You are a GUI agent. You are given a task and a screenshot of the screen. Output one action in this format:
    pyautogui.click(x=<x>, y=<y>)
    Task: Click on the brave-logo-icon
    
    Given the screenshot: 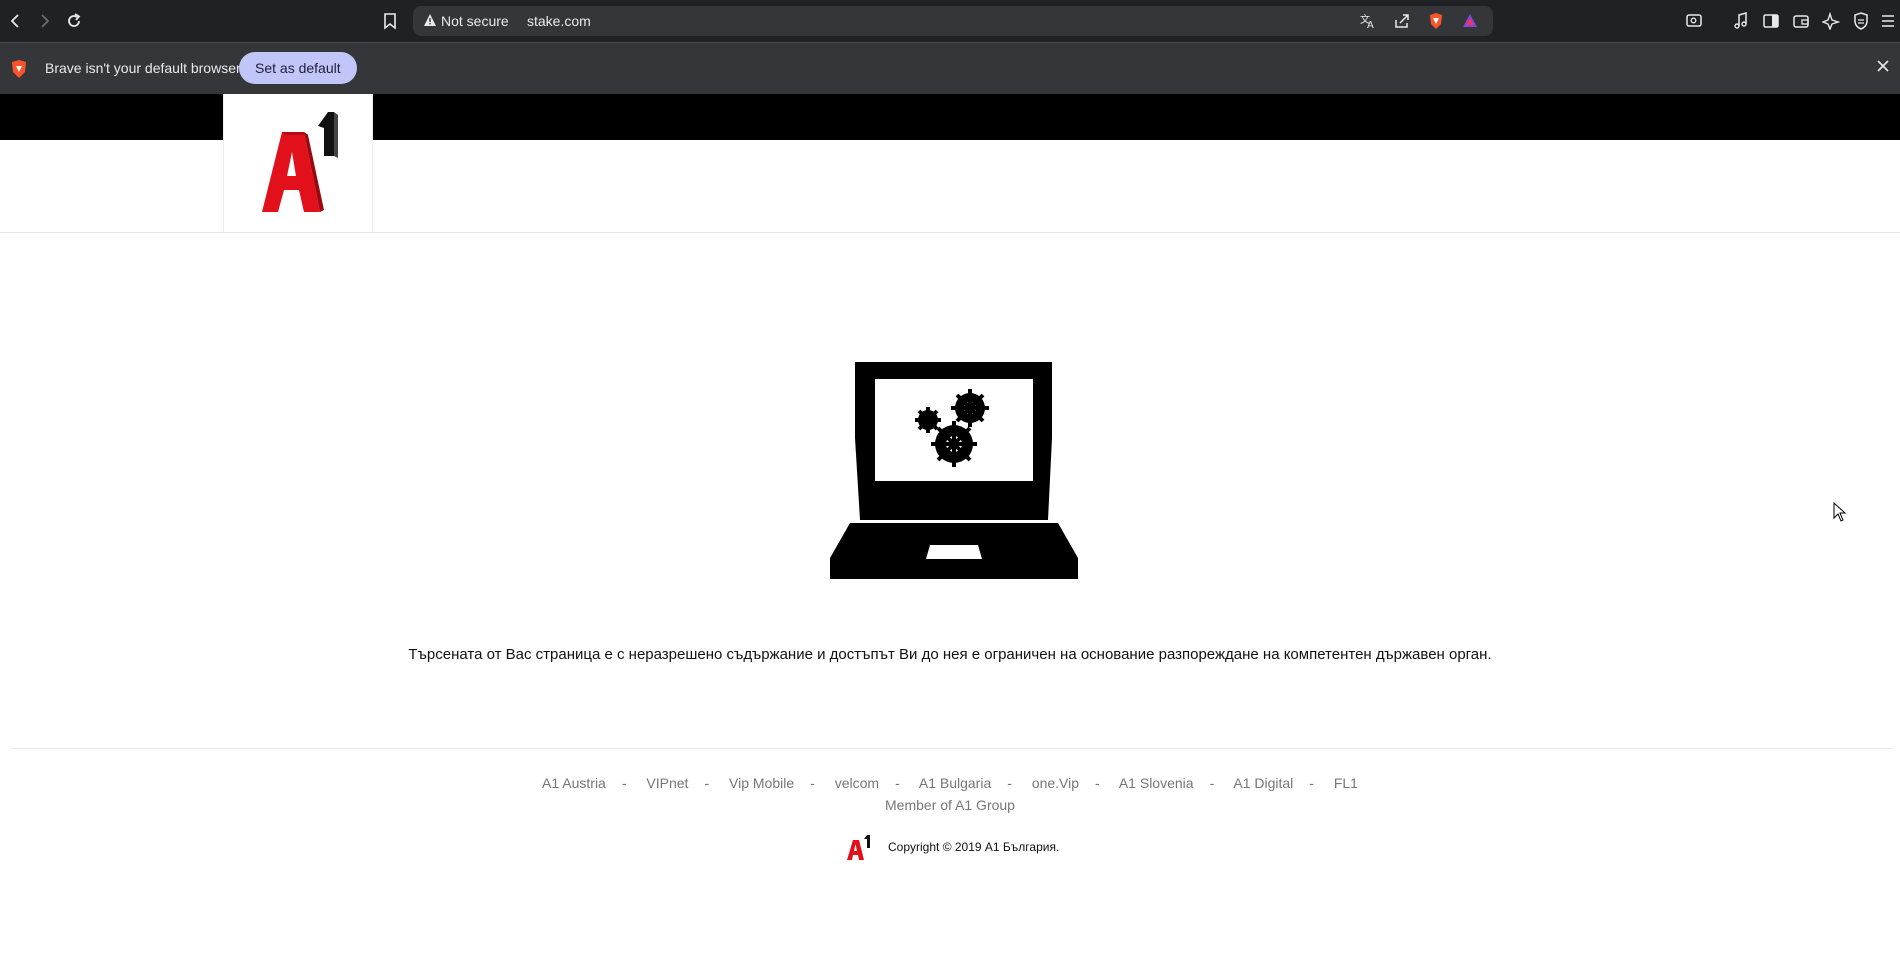 What is the action you would take?
    pyautogui.click(x=19, y=71)
    